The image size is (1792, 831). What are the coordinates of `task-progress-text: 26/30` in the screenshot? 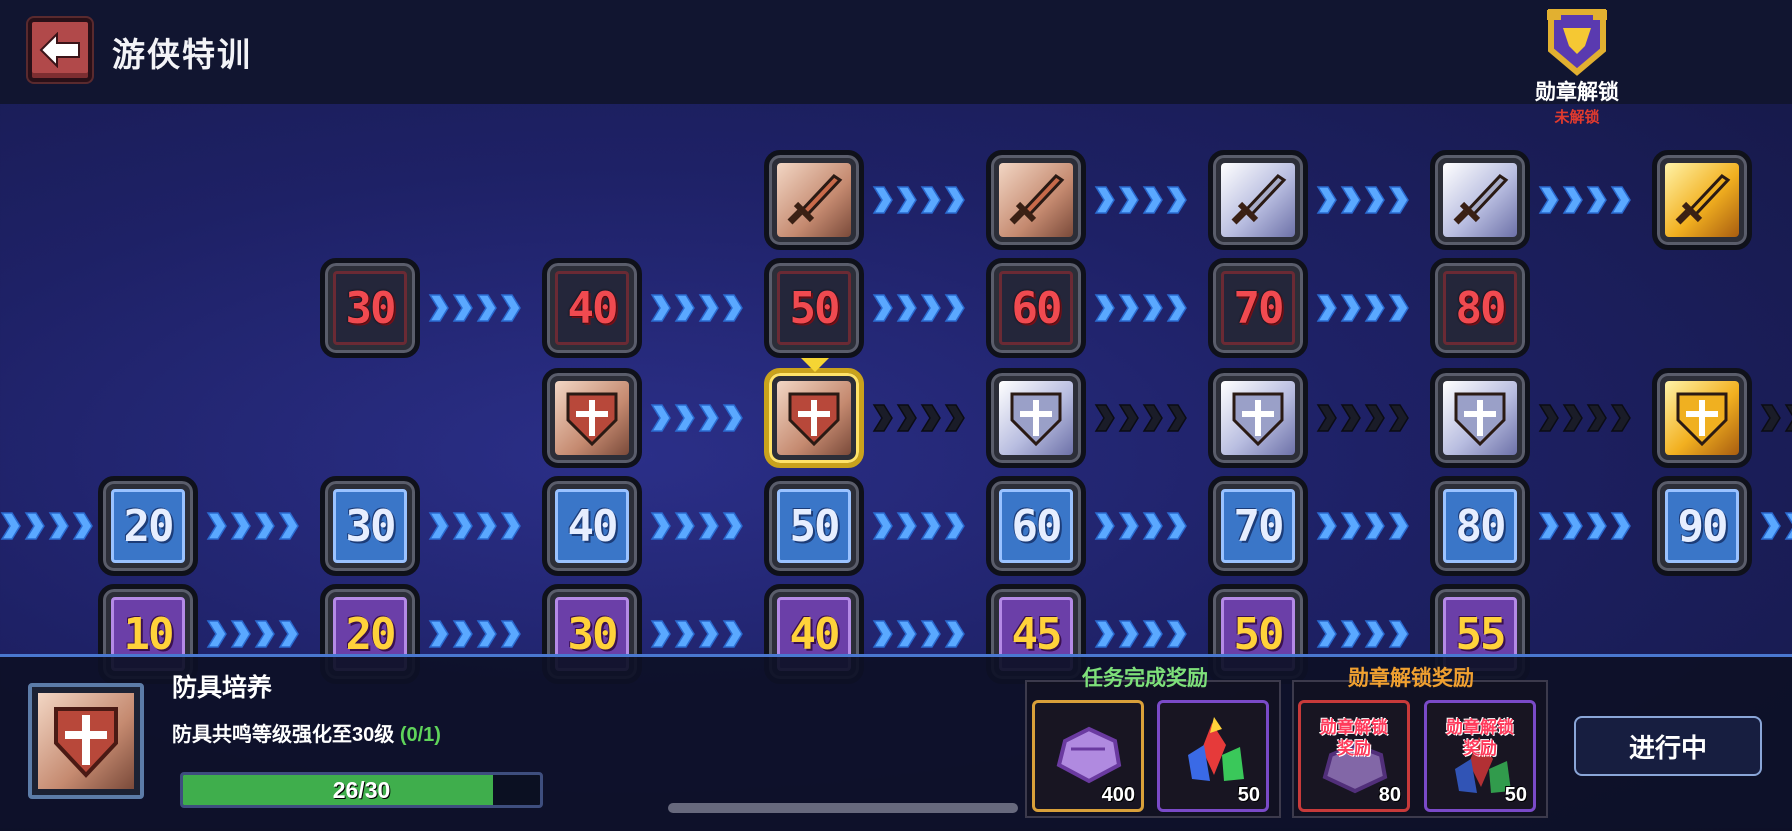 It's located at (361, 790).